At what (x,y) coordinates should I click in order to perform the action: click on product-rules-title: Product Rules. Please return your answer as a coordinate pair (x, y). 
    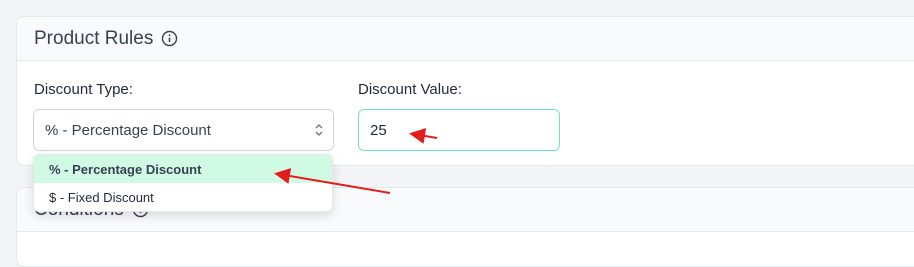
    Looking at the image, I should click on (94, 38).